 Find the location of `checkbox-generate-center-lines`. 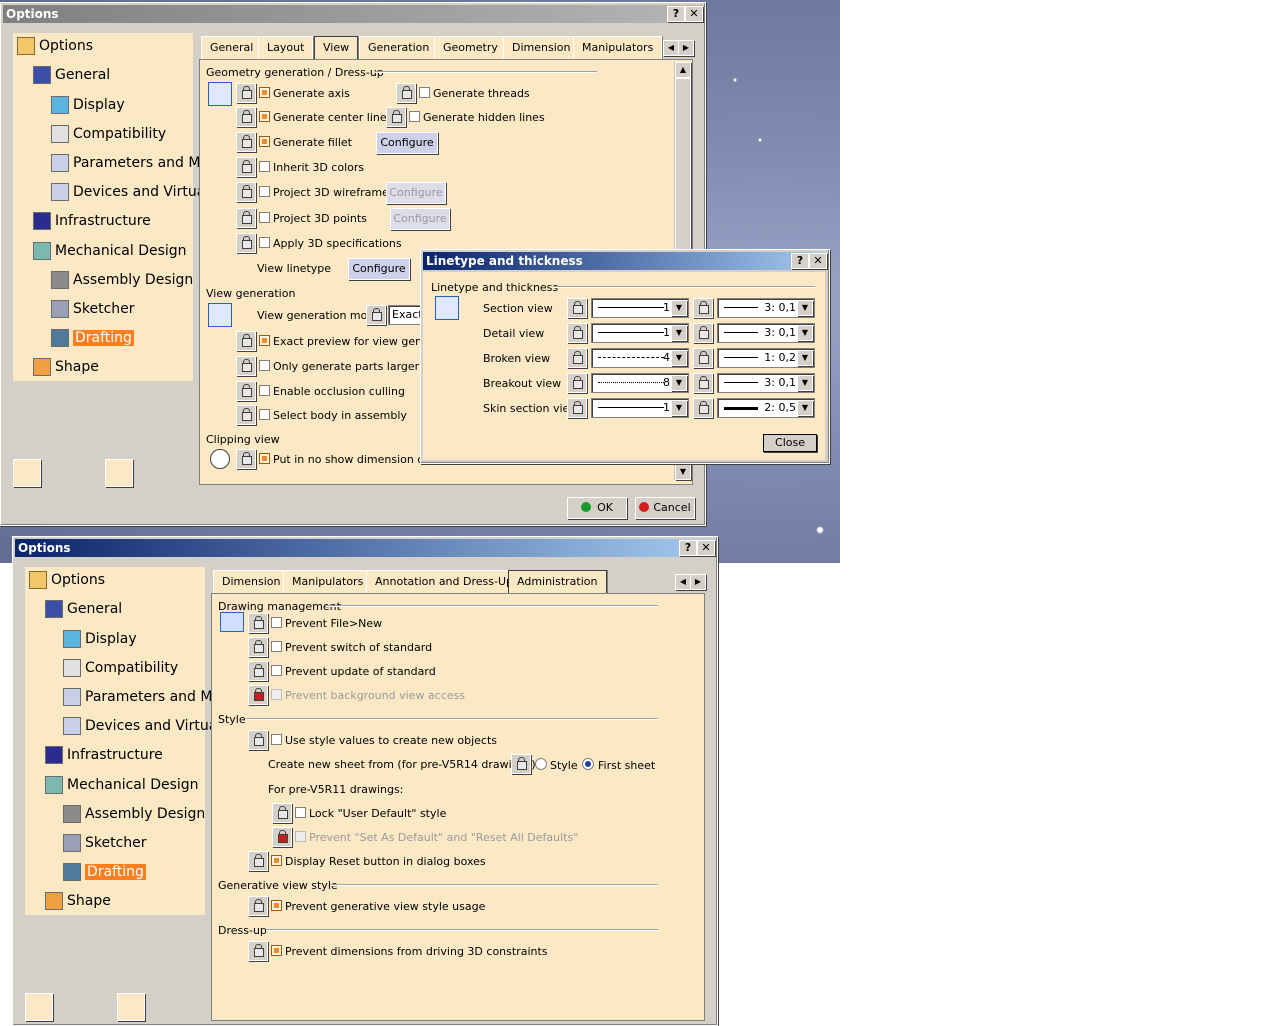

checkbox-generate-center-lines is located at coordinates (264, 116).